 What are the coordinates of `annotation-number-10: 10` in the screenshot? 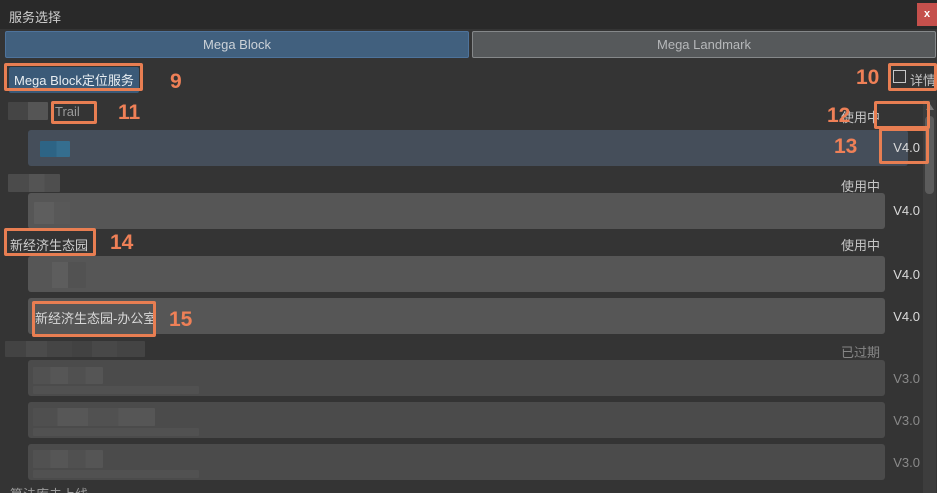 It's located at (868, 77).